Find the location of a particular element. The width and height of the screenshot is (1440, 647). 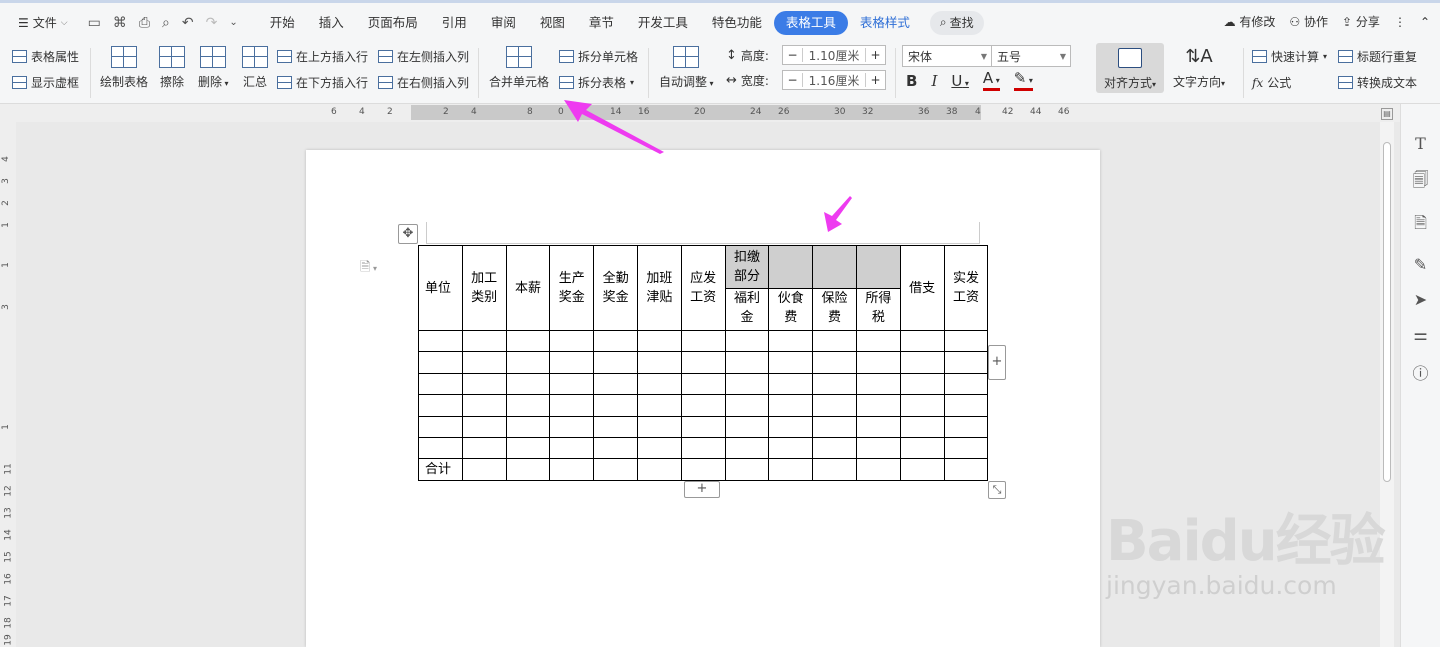

save-icon: ▭ is located at coordinates (94, 23).